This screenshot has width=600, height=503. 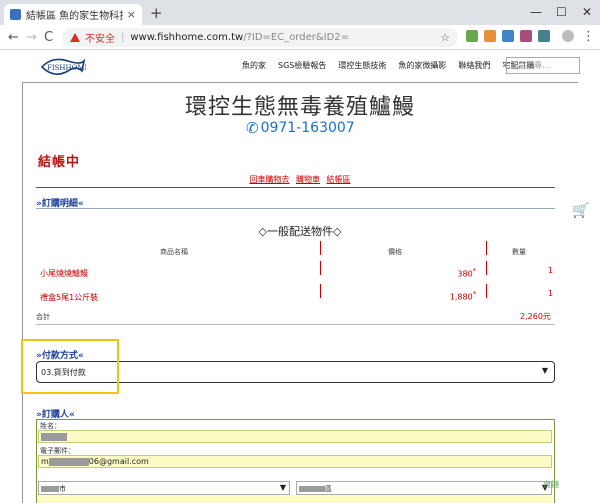 I want to click on annotation-highlight-box, so click(x=70, y=366).